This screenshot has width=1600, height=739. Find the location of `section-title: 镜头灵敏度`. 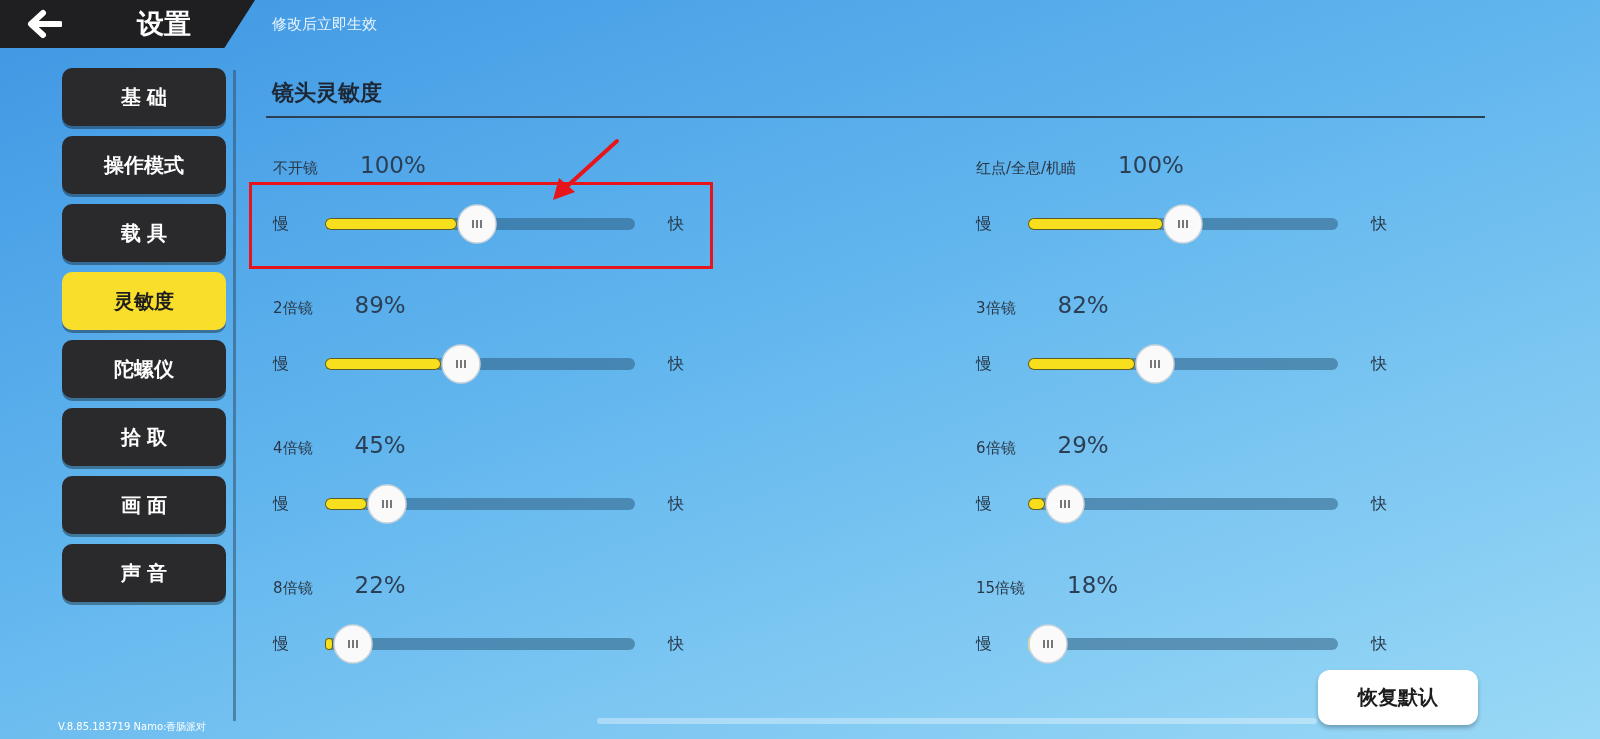

section-title: 镜头灵敏度 is located at coordinates (875, 98).